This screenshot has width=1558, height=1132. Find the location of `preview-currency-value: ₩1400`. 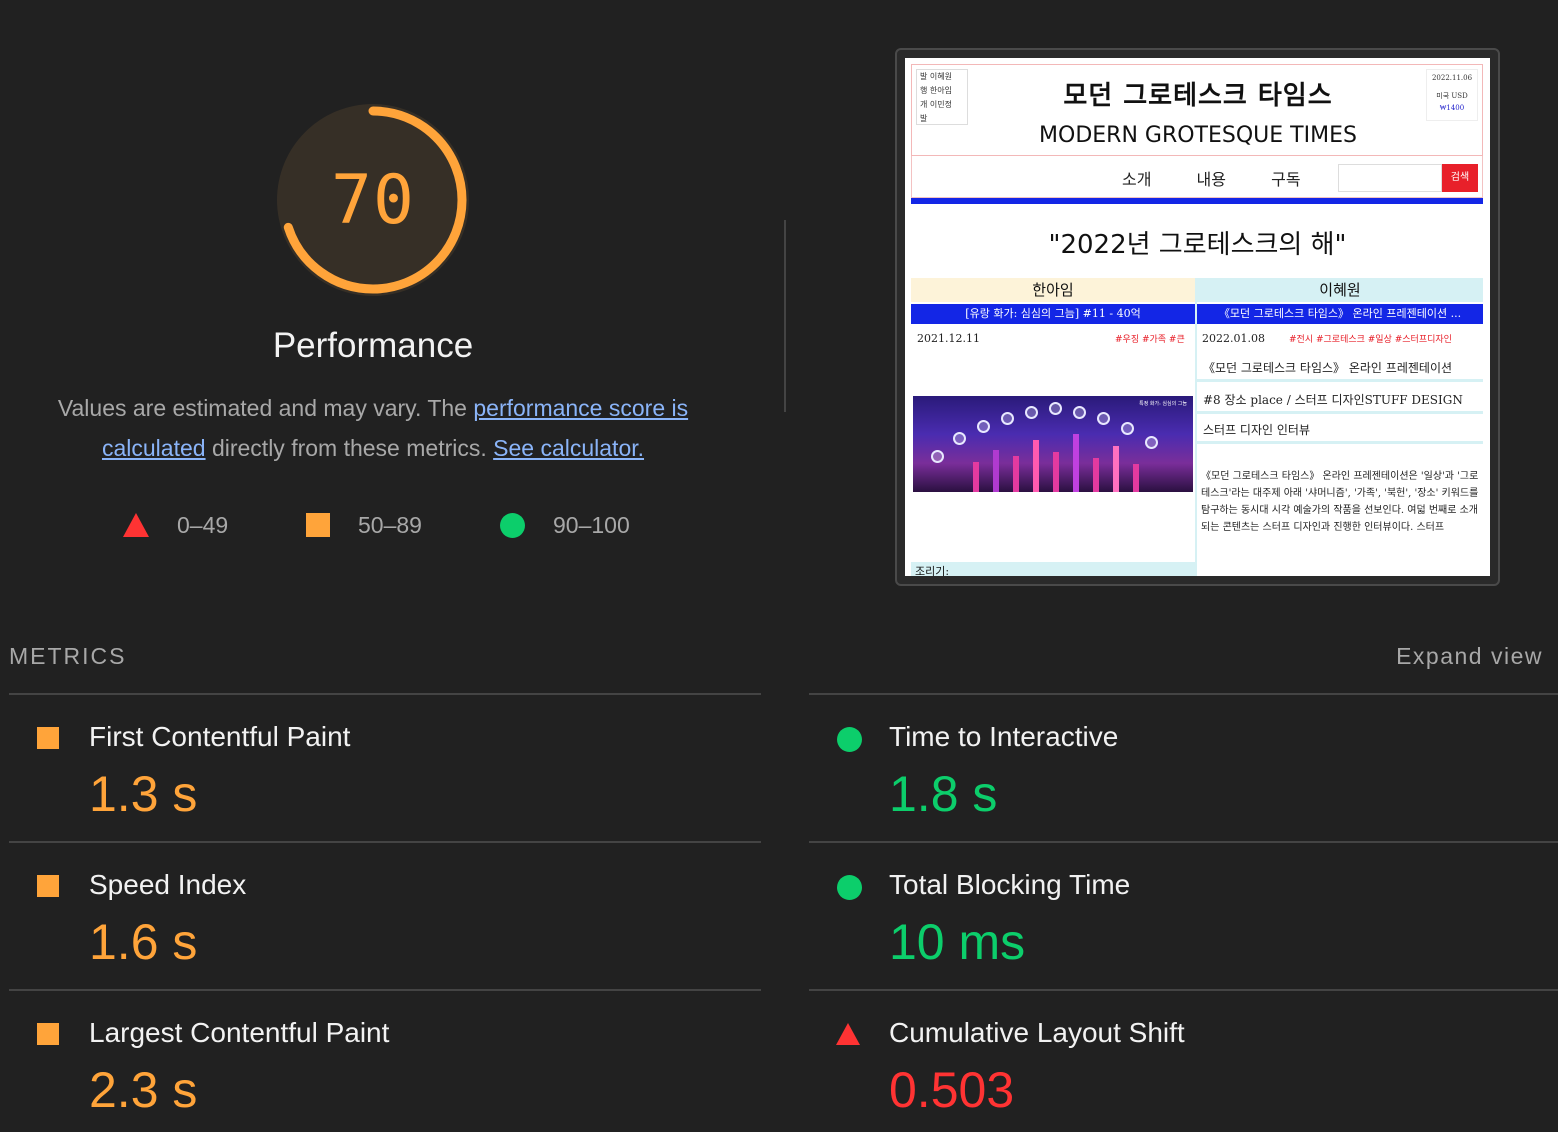

preview-currency-value: ₩1400 is located at coordinates (1452, 108).